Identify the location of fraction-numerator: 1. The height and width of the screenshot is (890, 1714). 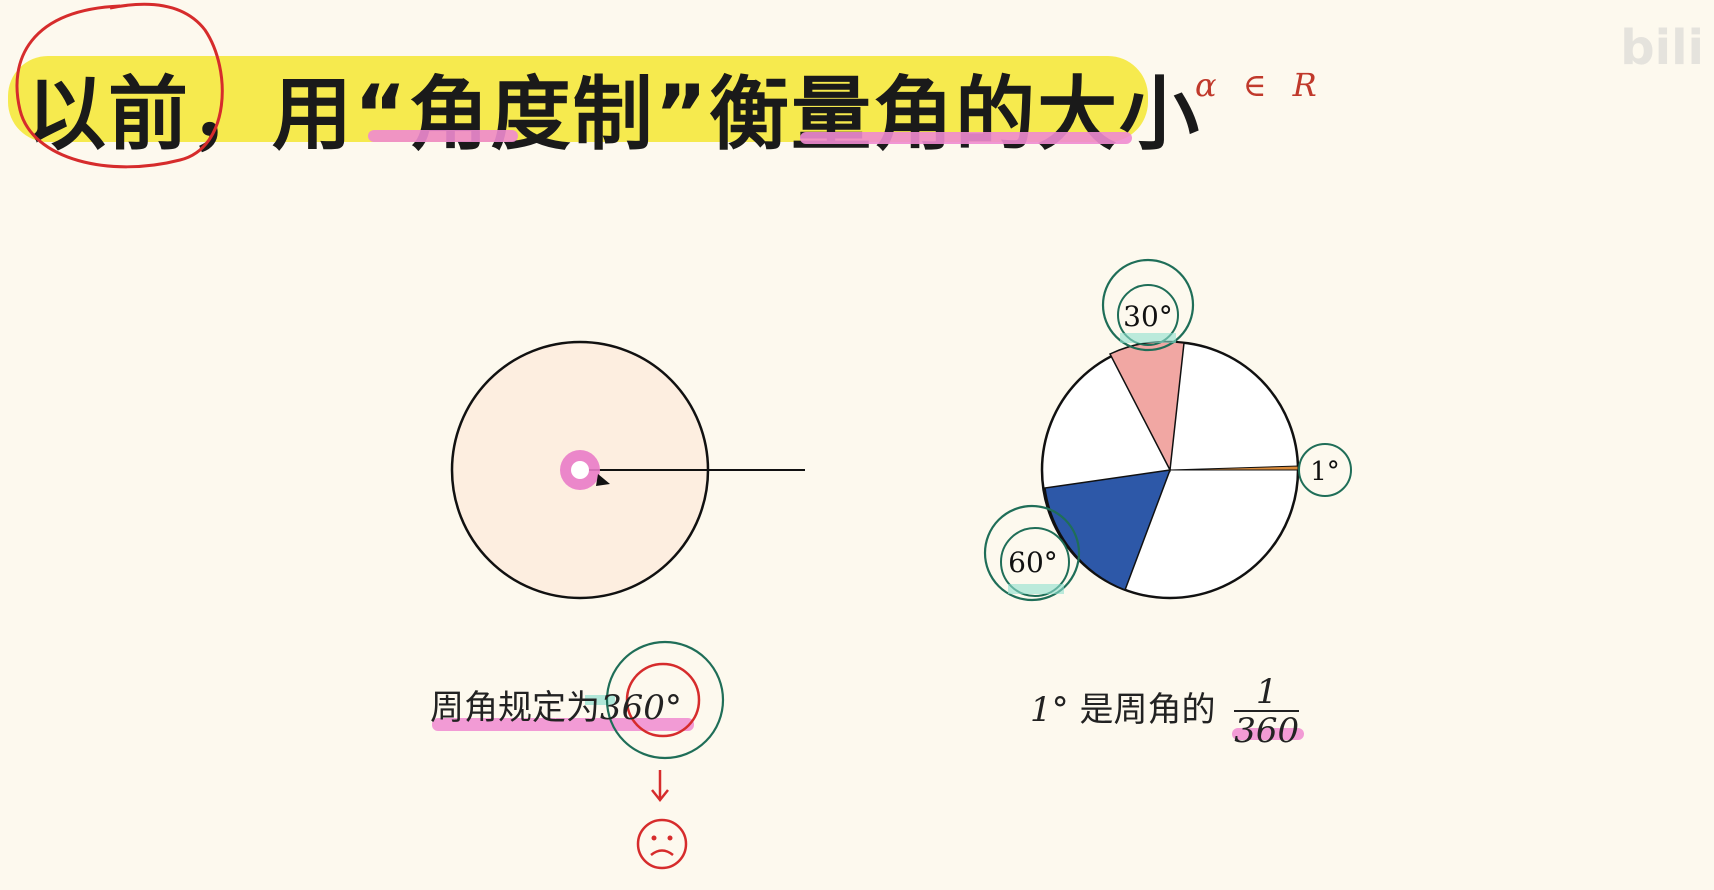
(1267, 693).